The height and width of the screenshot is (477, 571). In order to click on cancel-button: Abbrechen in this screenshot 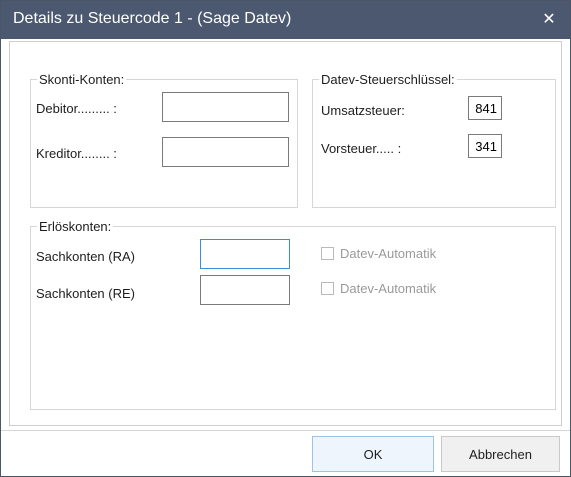, I will do `click(500, 454)`.